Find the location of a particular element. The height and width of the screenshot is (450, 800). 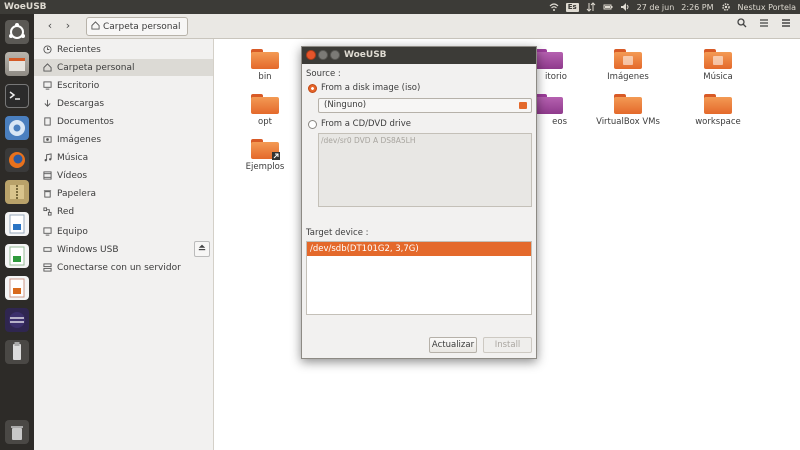

file-item-workspace: workspace is located at coordinates (718, 110).